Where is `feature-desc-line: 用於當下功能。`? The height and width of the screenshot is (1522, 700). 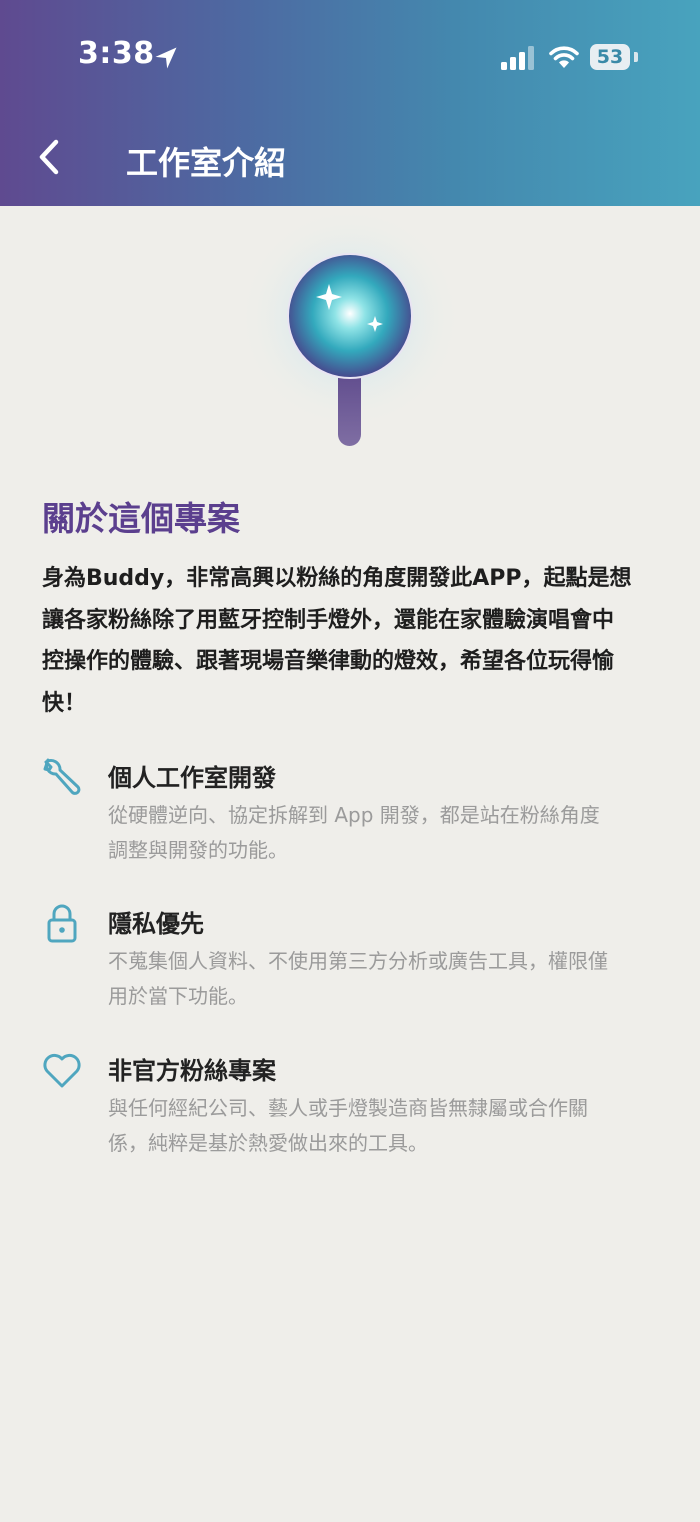 feature-desc-line: 用於當下功能。 is located at coordinates (178, 996).